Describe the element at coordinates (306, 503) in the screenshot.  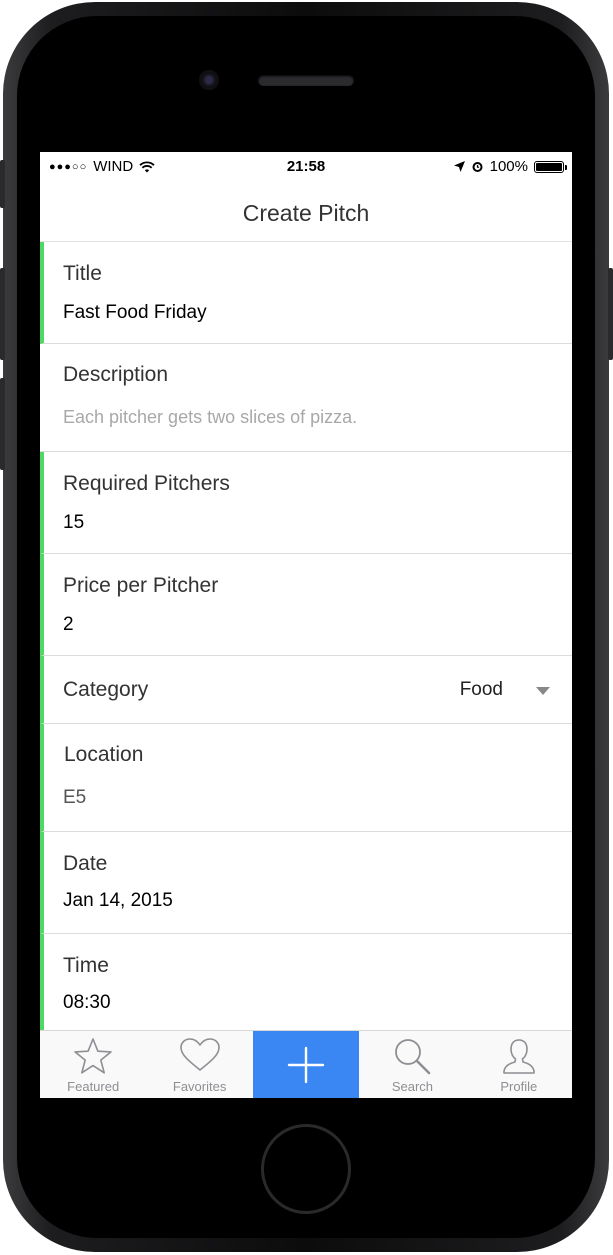
I see `required-pitchers-field: Required Pitchers 15` at that location.